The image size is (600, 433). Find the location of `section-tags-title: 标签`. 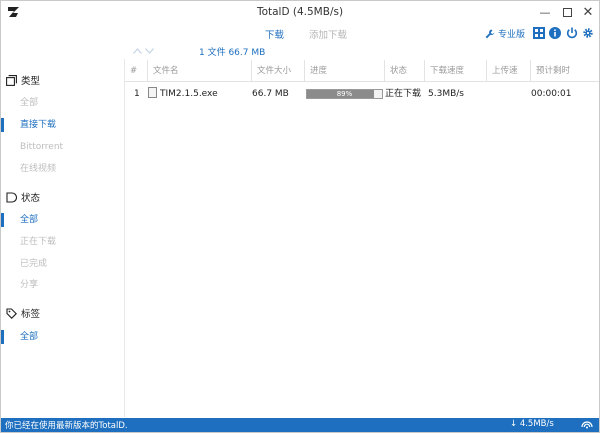

section-tags-title: 标签 is located at coordinates (31, 314).